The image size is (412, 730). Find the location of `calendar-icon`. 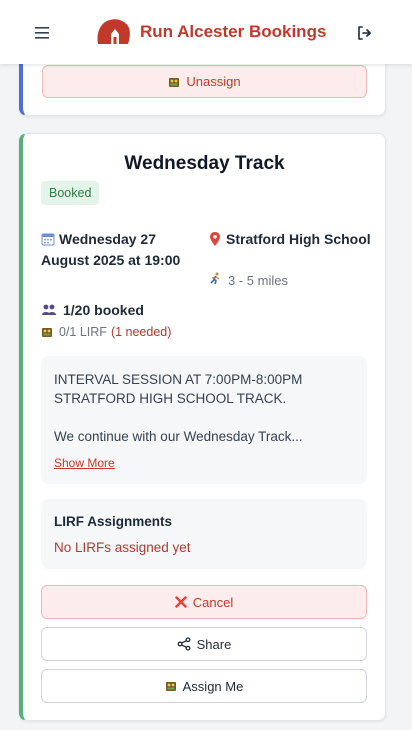

calendar-icon is located at coordinates (48, 241).